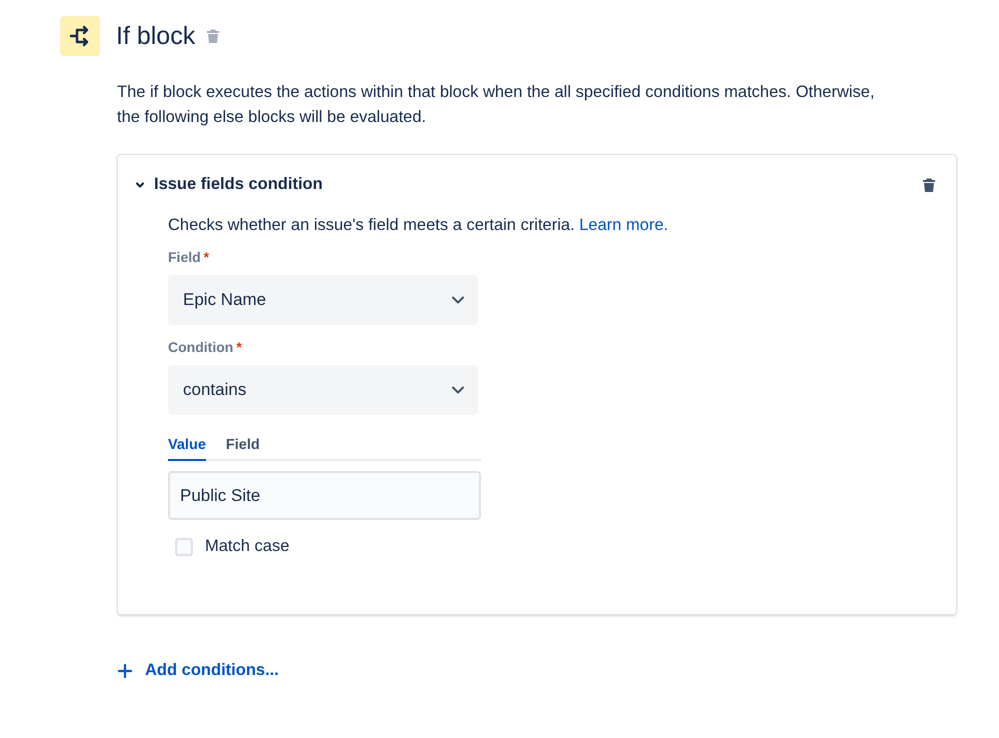 Image resolution: width=999 pixels, height=738 pixels. I want to click on field-label: Condition, so click(201, 348).